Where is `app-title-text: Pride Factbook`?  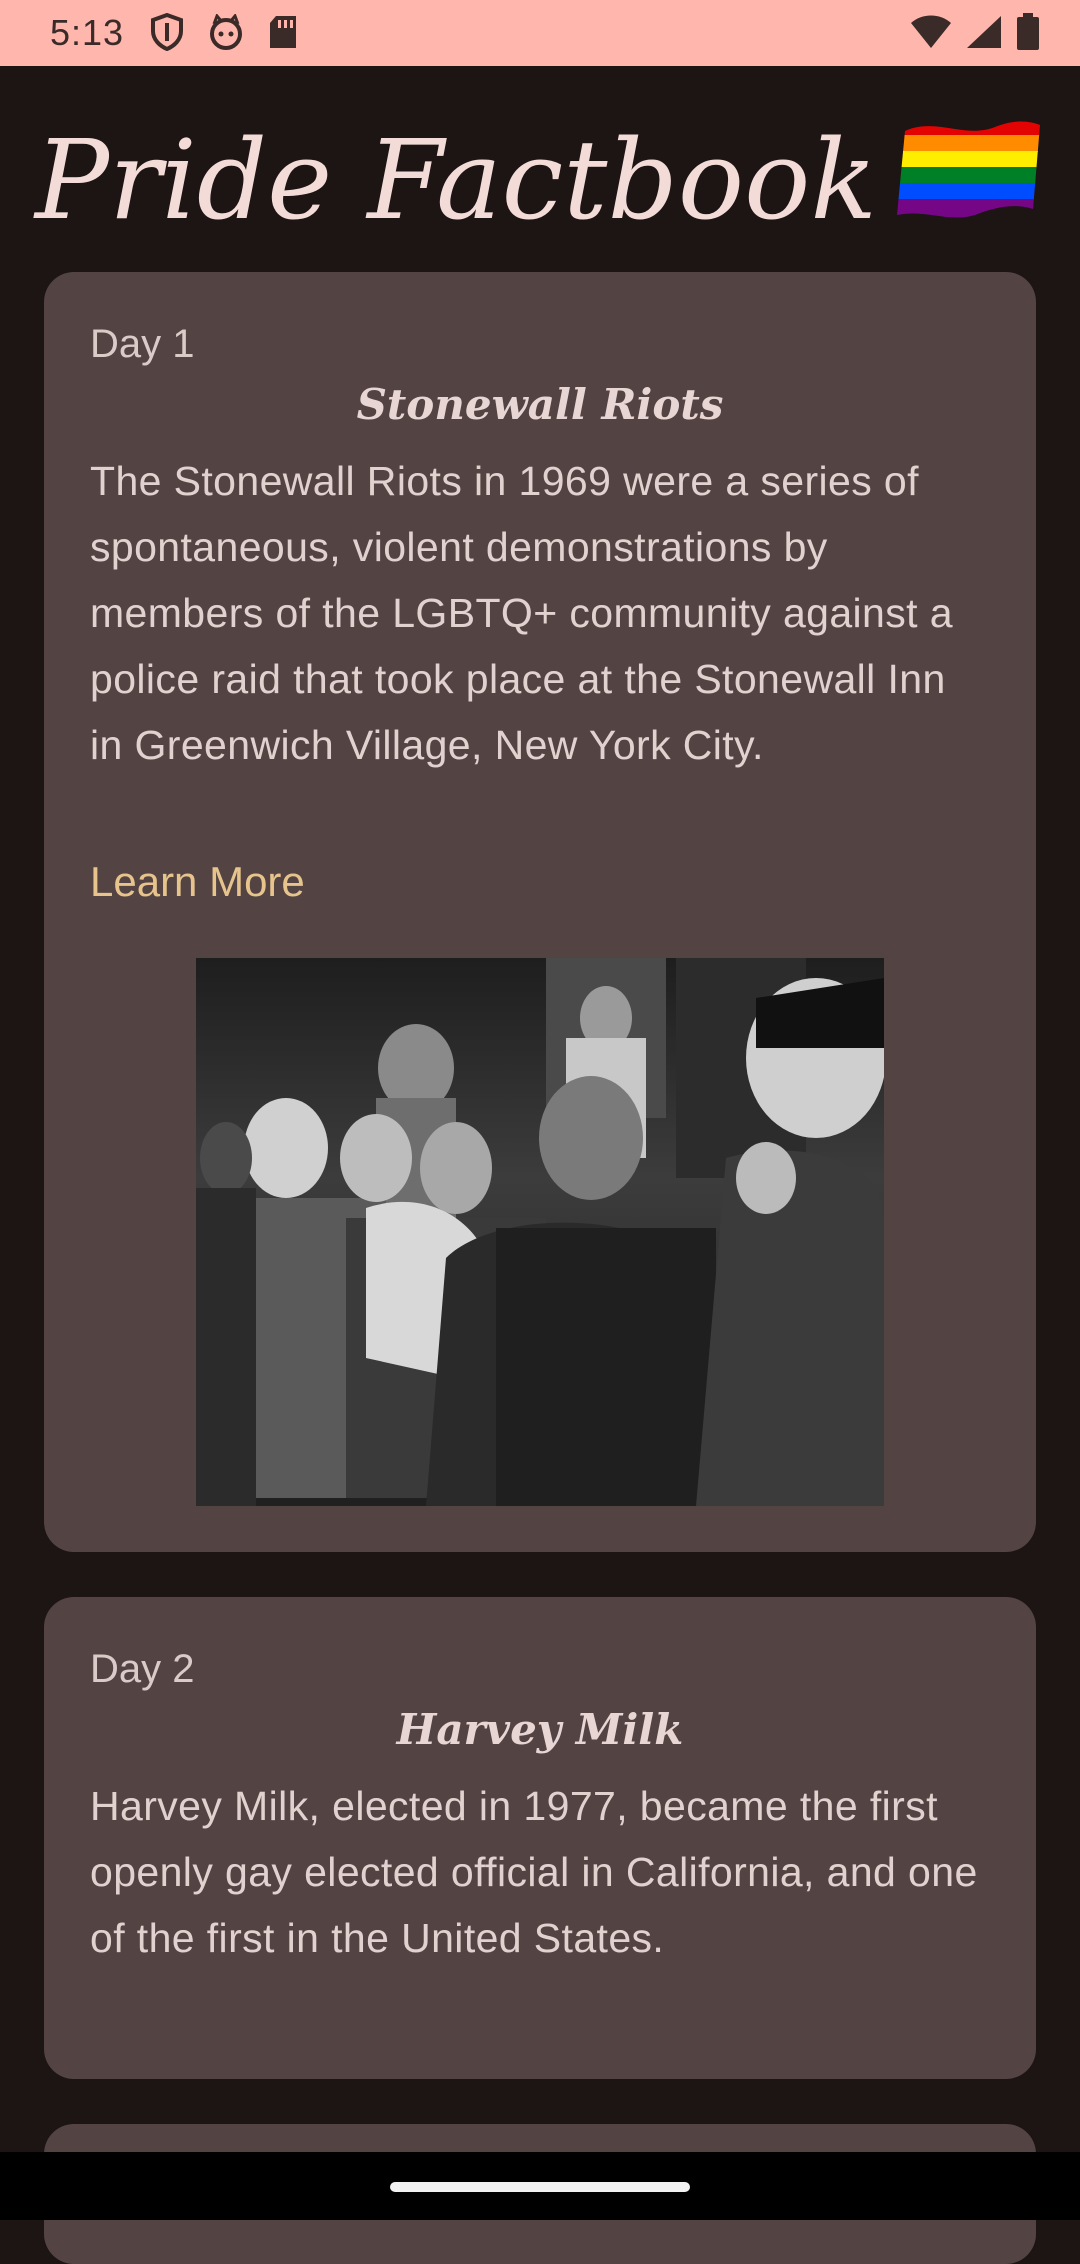
app-title-text: Pride Factbook is located at coordinates (456, 180).